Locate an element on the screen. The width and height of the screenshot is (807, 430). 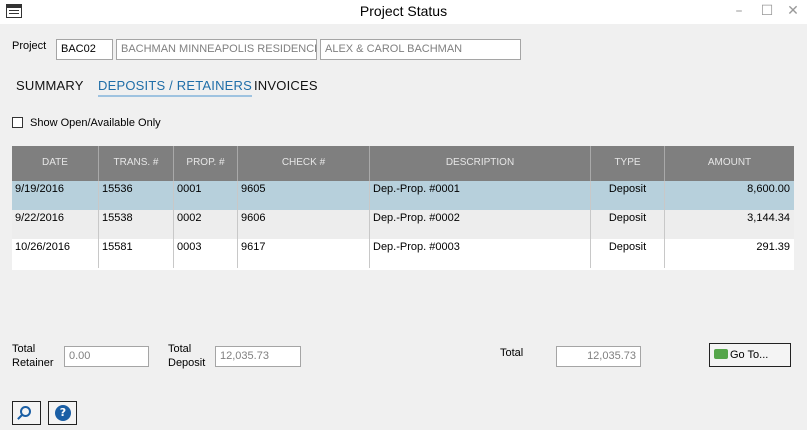
cell-trans: 15581 is located at coordinates (136, 253).